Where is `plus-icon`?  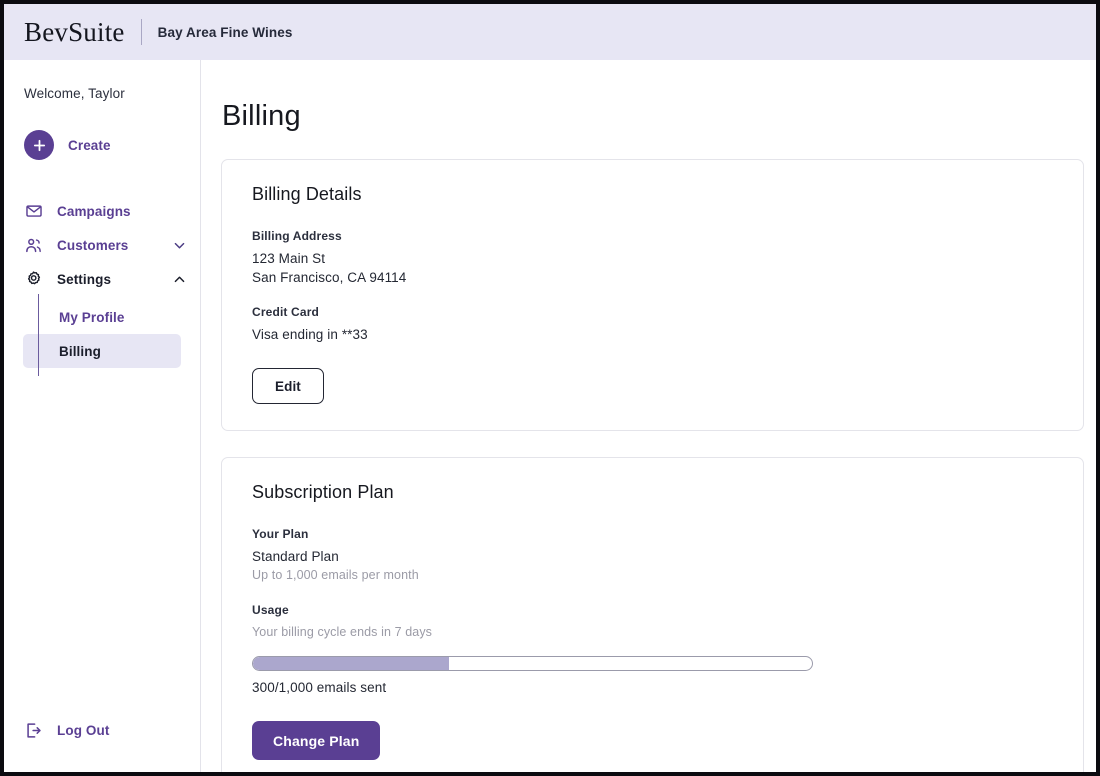 plus-icon is located at coordinates (39, 145).